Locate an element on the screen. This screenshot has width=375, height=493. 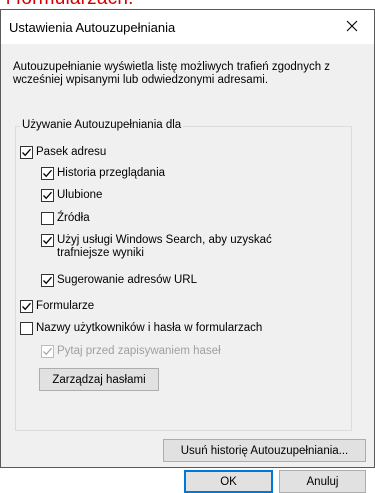
ask-before-saving-option: Pytaj przed zapisywaniem haseł is located at coordinates (131, 351).